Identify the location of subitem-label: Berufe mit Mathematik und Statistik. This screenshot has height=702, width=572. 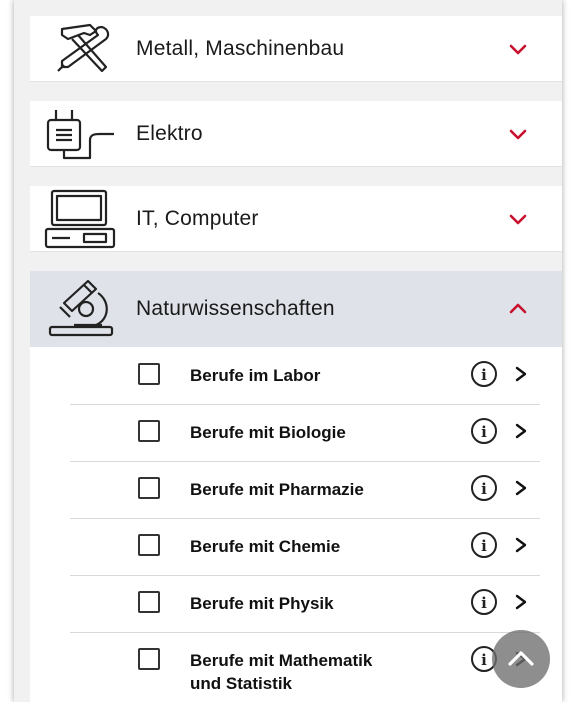
(281, 672).